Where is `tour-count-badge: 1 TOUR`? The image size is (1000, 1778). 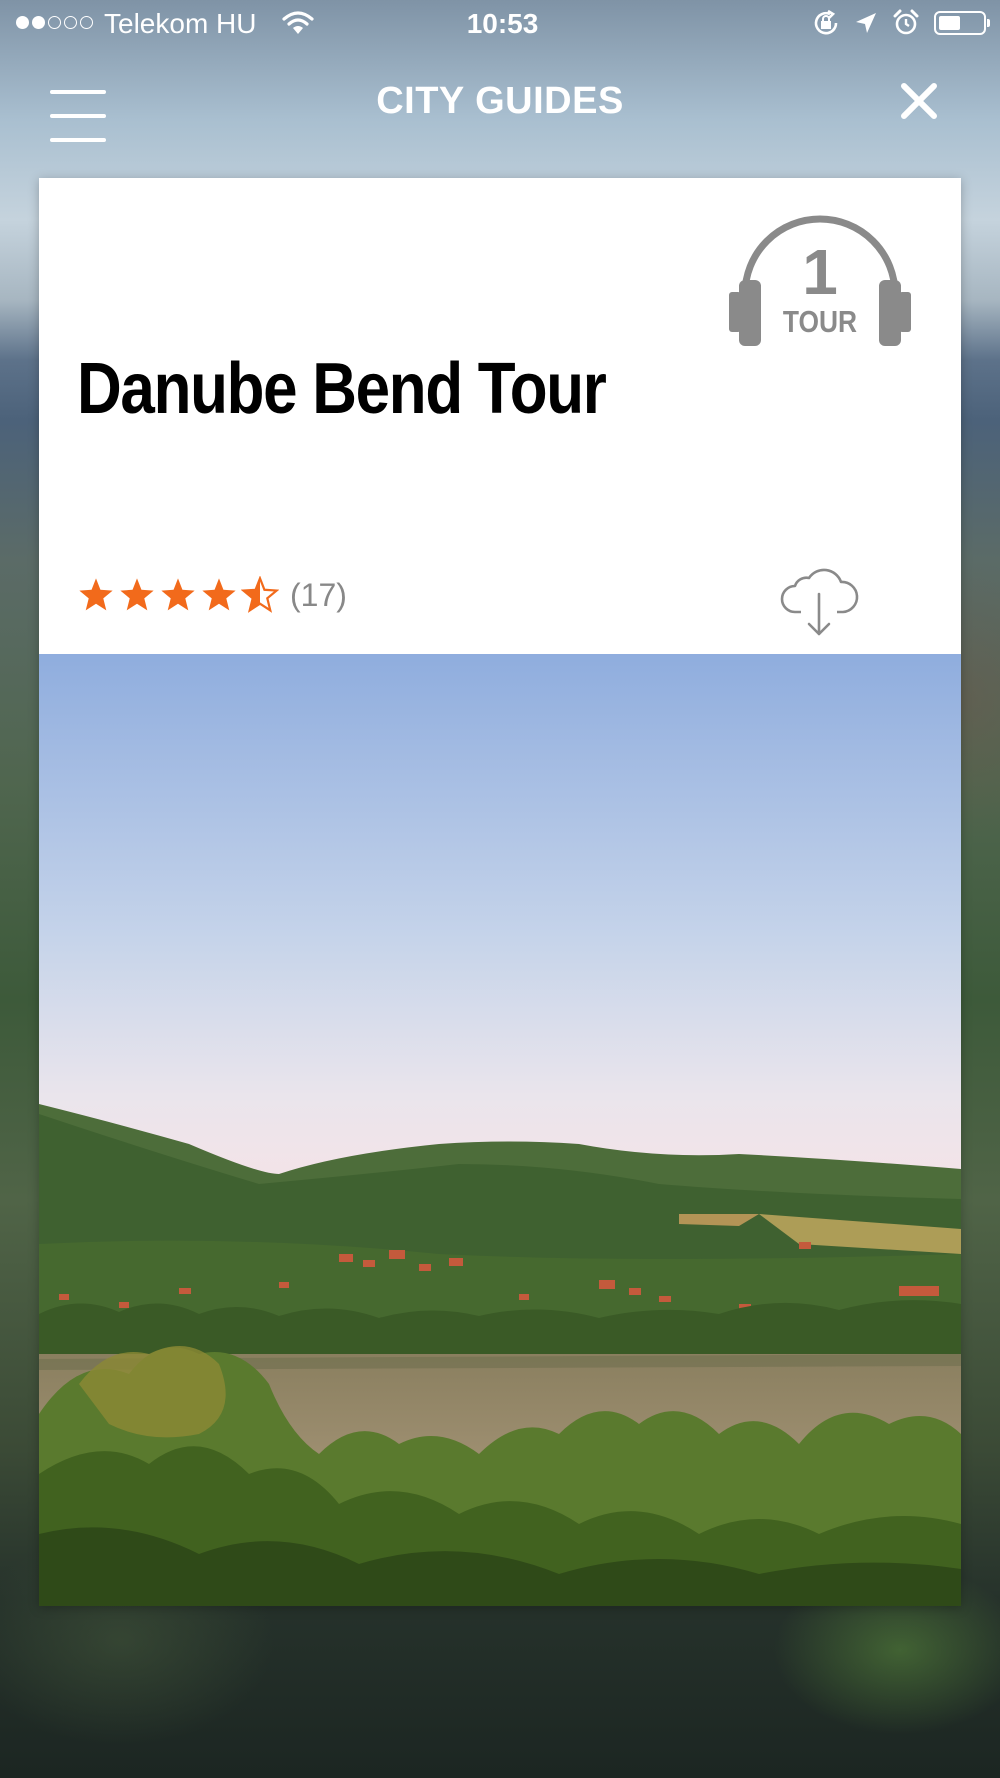 tour-count-badge: 1 TOUR is located at coordinates (820, 278).